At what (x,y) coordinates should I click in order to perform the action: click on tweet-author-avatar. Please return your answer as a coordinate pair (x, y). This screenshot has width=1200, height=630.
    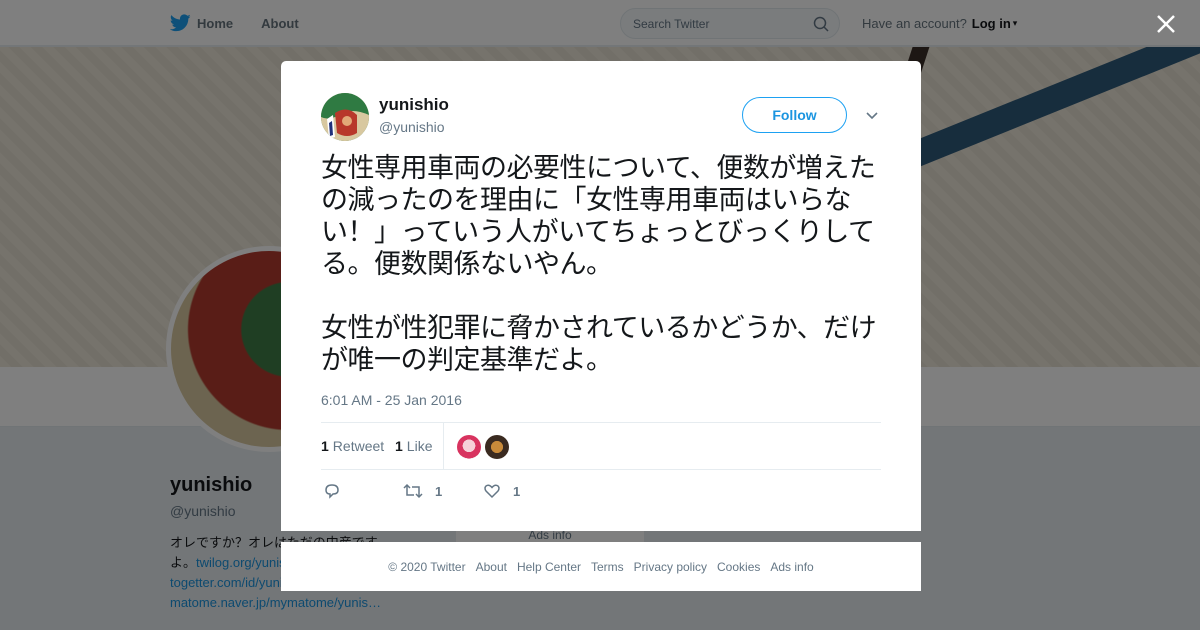
    Looking at the image, I should click on (345, 117).